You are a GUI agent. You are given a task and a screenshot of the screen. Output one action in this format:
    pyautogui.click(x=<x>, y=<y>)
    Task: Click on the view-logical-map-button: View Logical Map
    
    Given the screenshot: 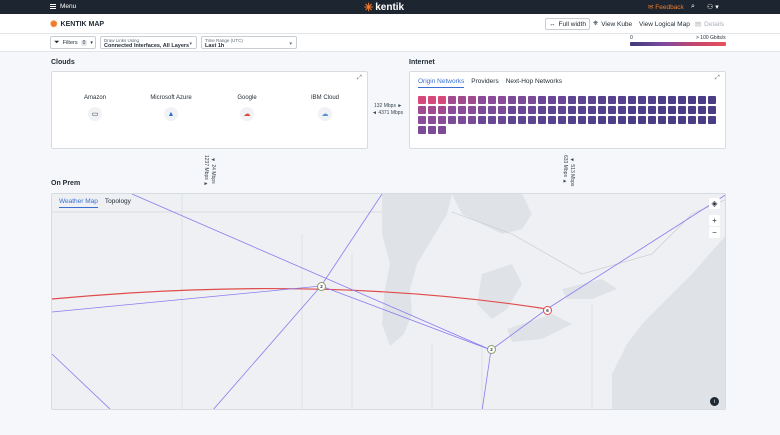 What is the action you would take?
    pyautogui.click(x=664, y=24)
    